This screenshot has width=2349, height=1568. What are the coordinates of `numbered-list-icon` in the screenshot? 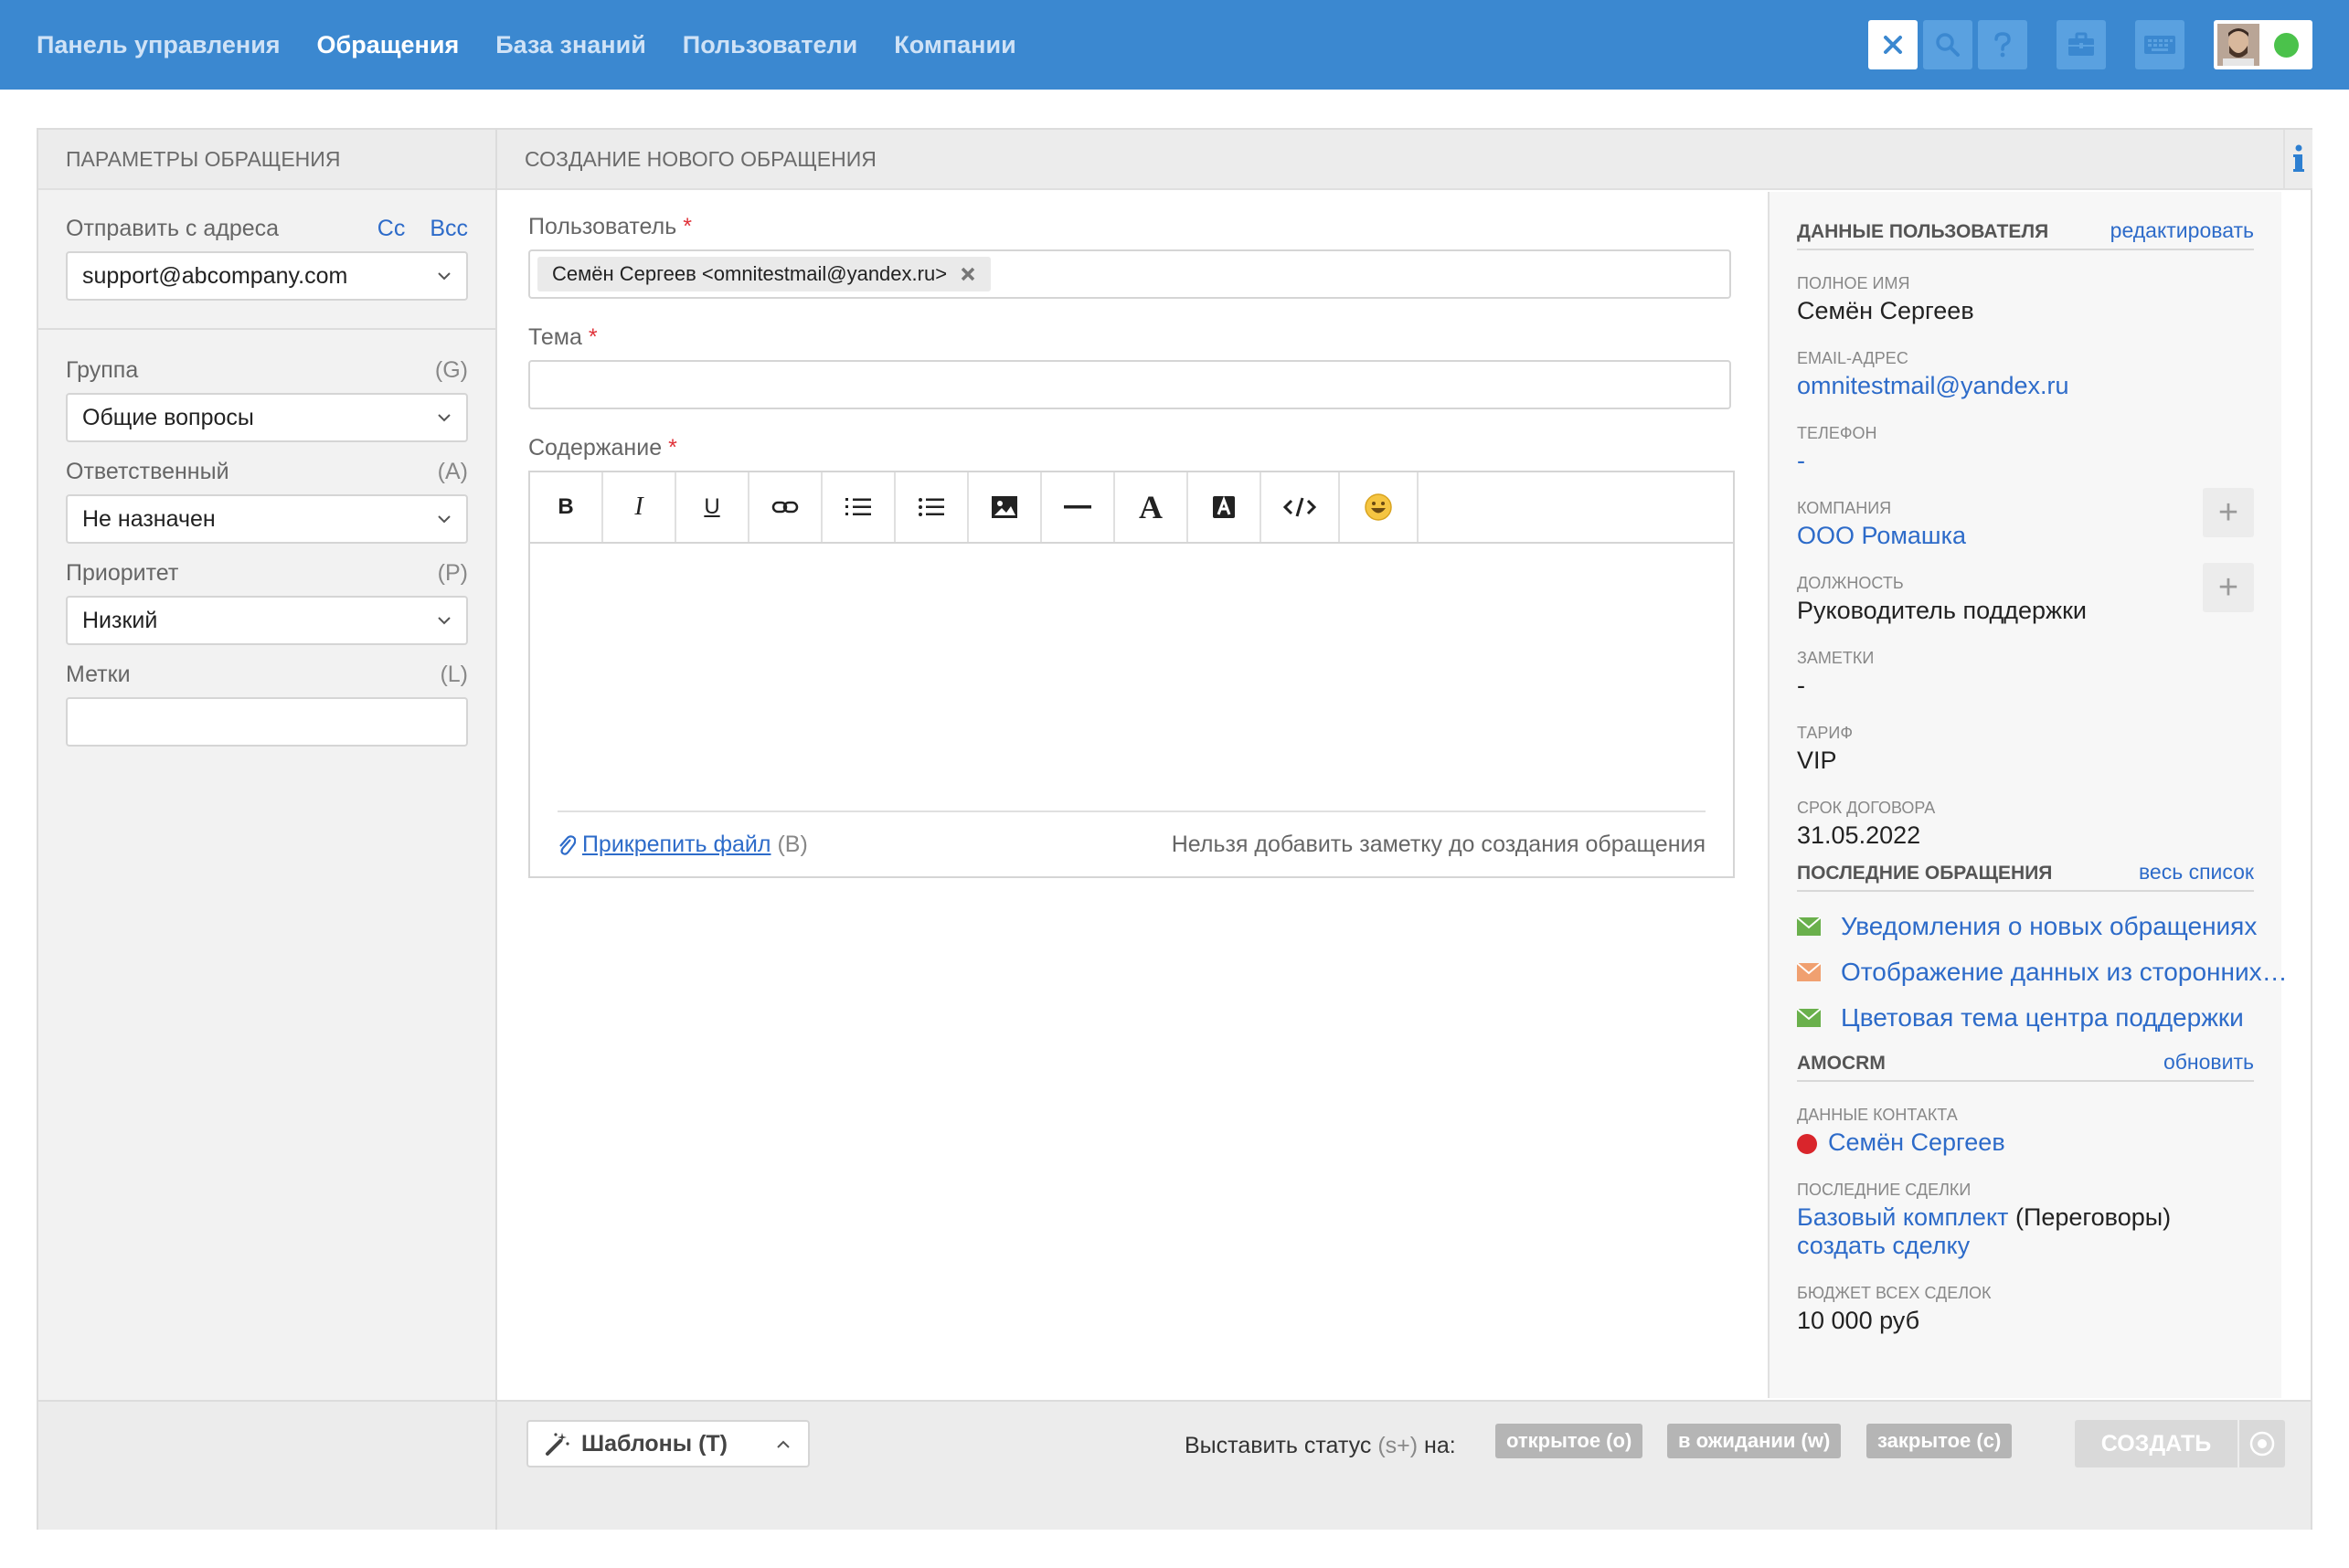 It's located at (858, 507).